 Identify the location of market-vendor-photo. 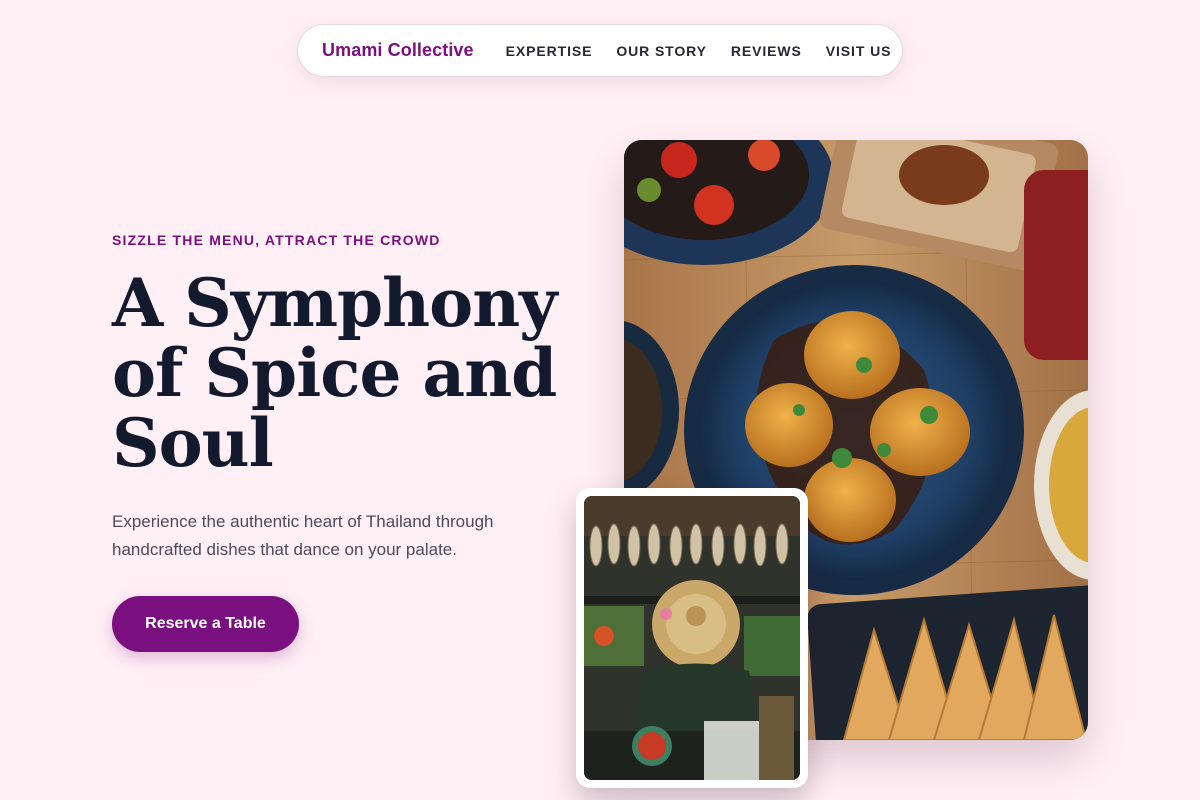
(692, 638).